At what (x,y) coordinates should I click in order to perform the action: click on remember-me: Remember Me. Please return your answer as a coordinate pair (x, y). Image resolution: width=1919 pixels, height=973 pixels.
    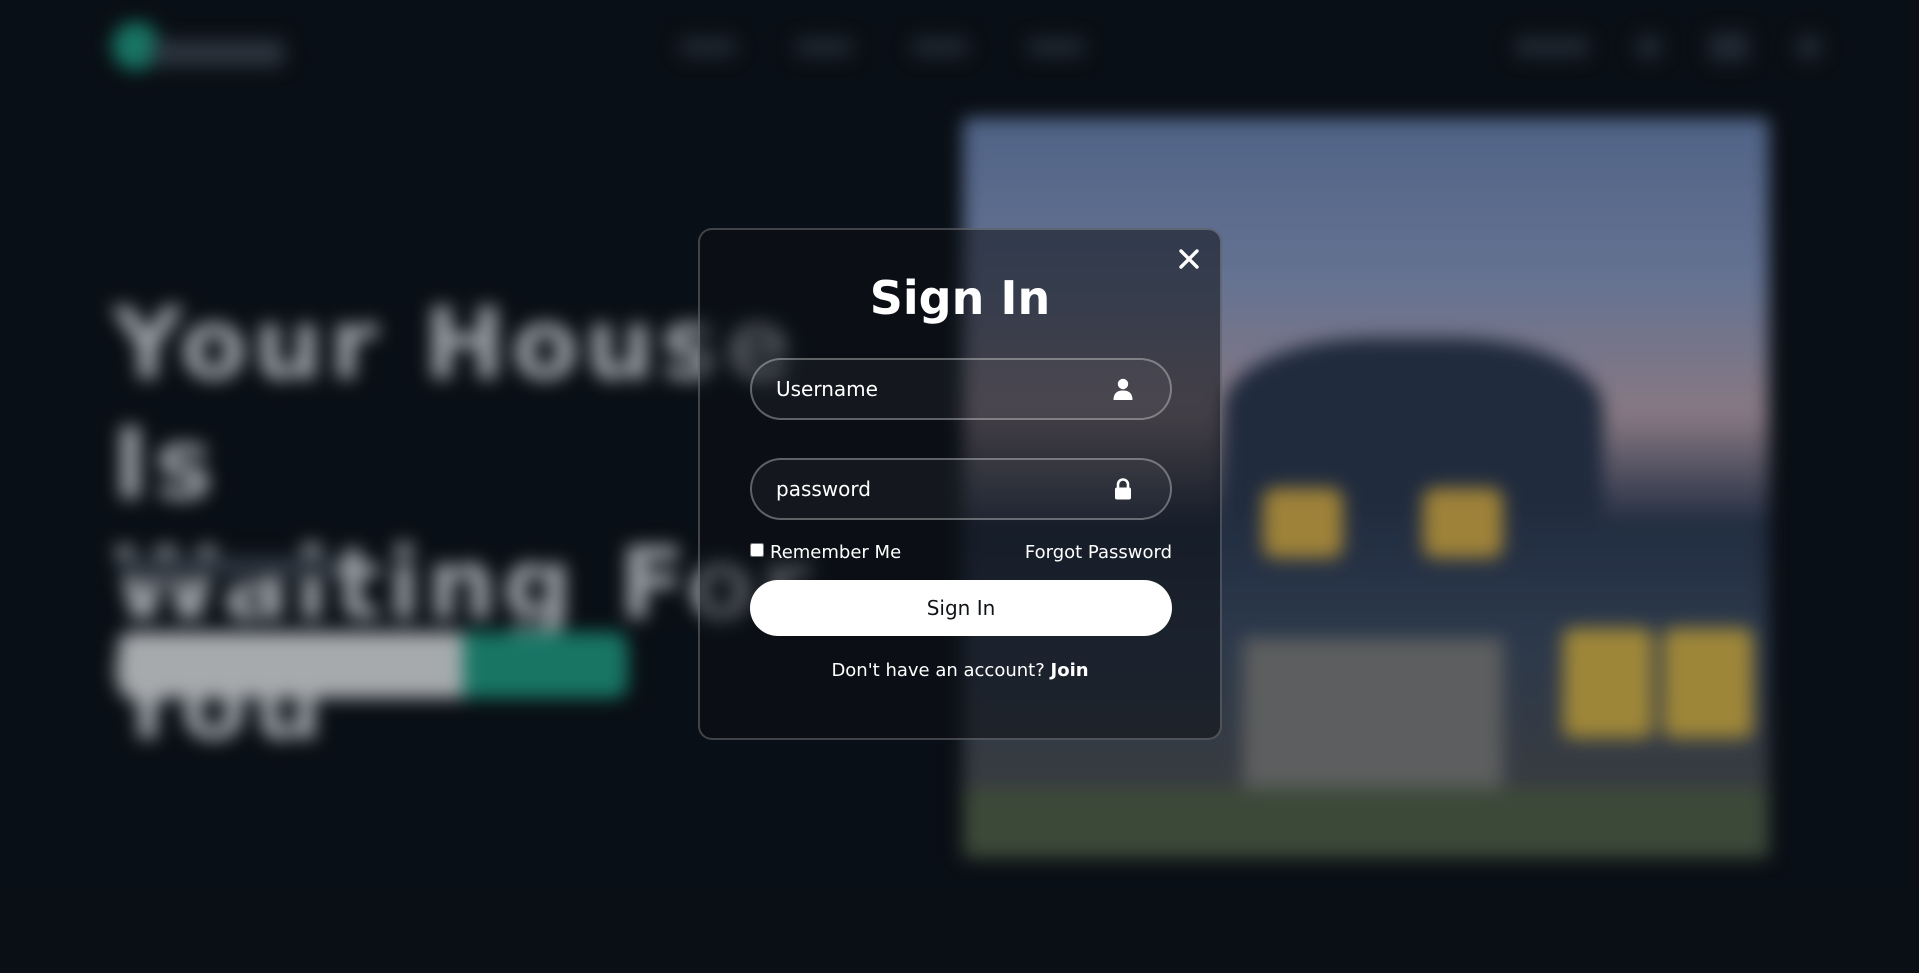
    Looking at the image, I should click on (825, 552).